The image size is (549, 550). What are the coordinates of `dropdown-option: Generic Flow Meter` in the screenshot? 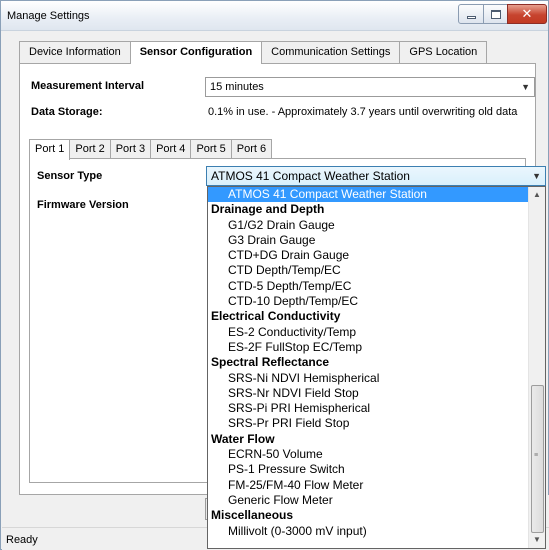 It's located at (368, 500).